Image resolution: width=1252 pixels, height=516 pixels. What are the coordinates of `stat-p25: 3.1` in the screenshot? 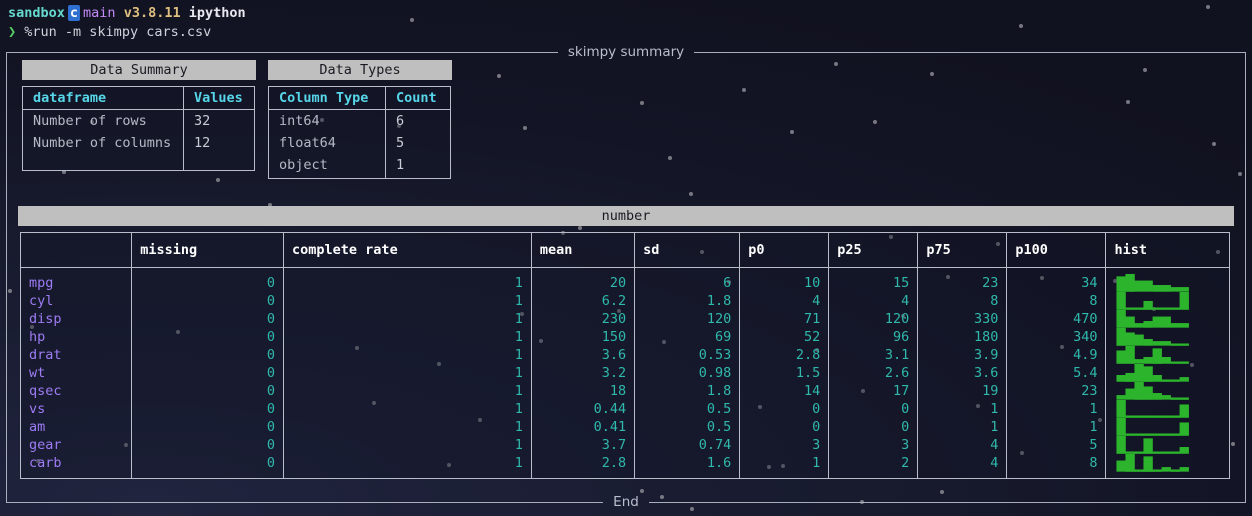 It's located at (873, 355).